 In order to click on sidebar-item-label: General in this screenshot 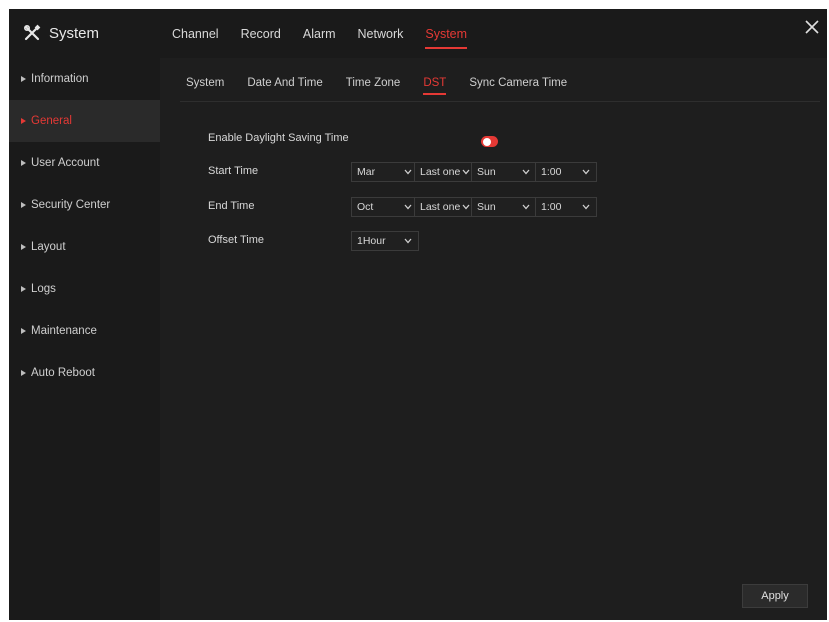, I will do `click(51, 121)`.